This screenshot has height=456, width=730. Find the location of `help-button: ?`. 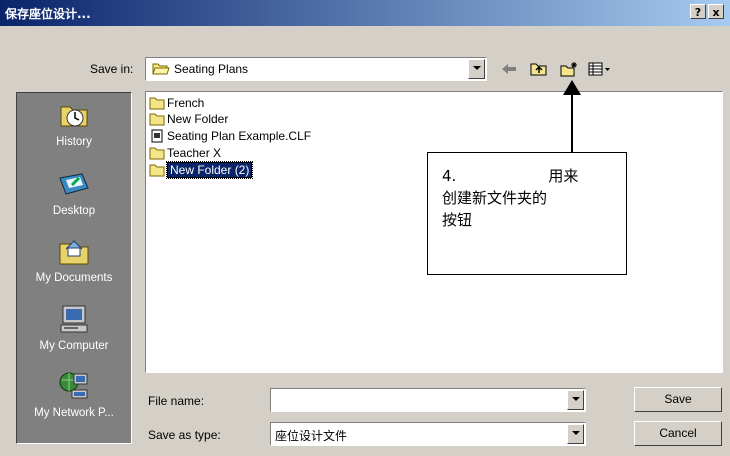

help-button: ? is located at coordinates (698, 11).